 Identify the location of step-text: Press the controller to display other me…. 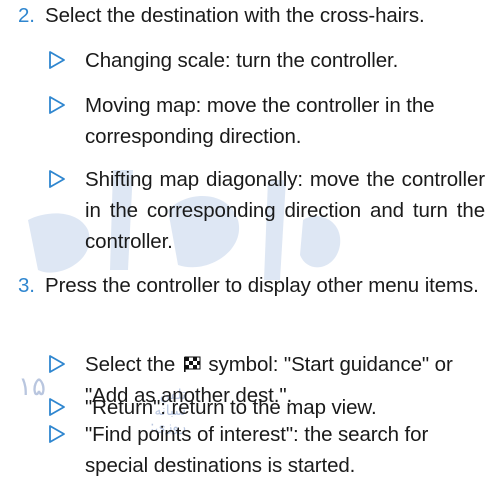
(262, 285).